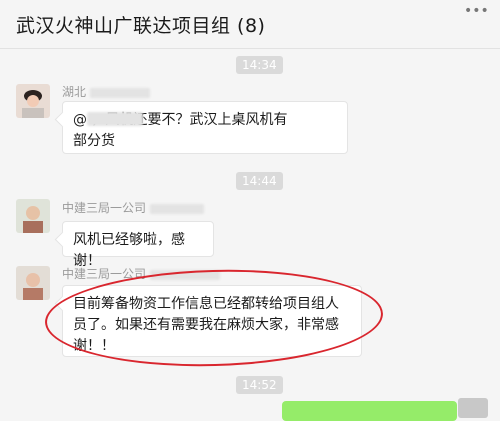 The image size is (500, 421). What do you see at coordinates (259, 181) in the screenshot?
I see `timestamp: 14:44` at bounding box center [259, 181].